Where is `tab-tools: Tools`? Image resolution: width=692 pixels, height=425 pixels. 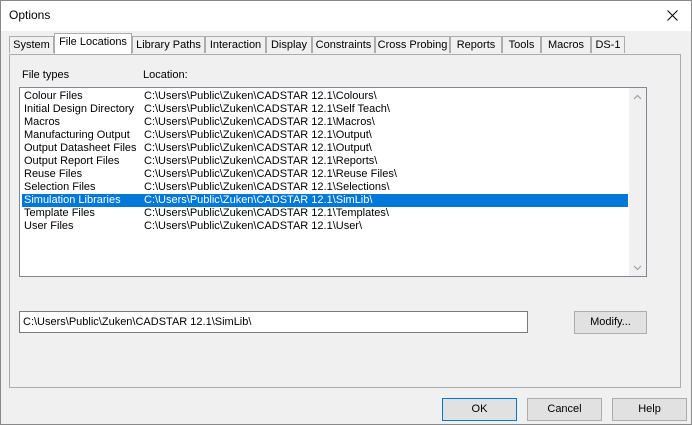
tab-tools: Tools is located at coordinates (521, 44).